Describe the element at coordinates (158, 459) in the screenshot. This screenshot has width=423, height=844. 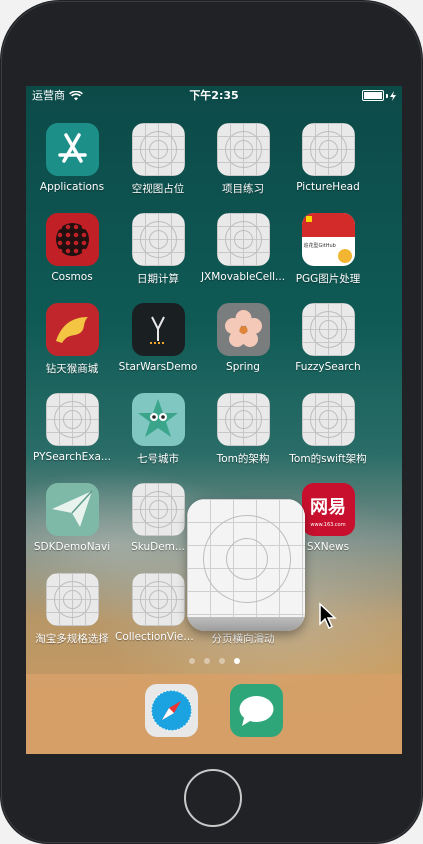
I see `app-label: 七号城市` at that location.